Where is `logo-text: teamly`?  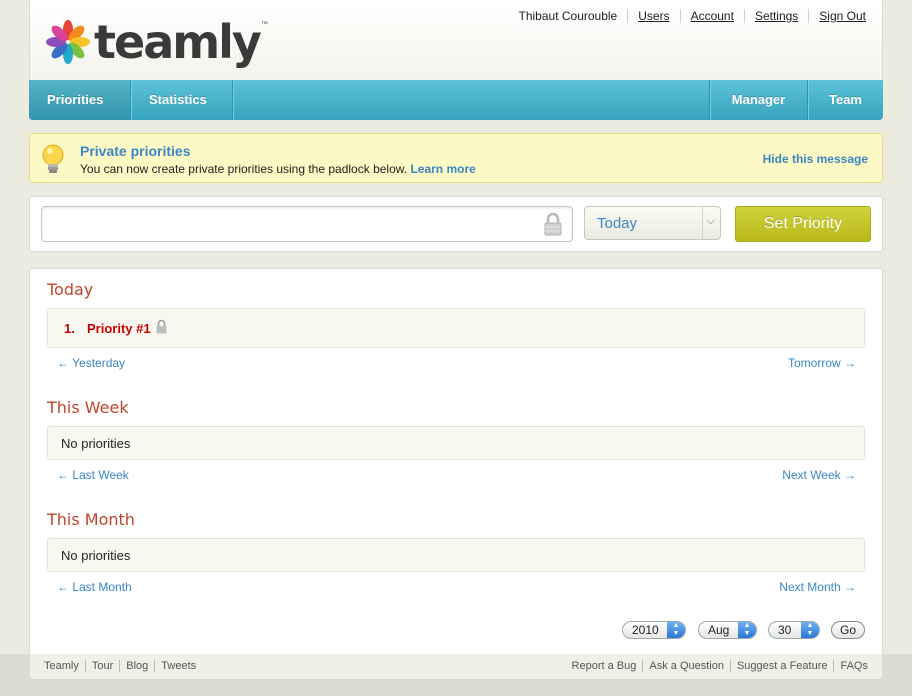
logo-text: teamly is located at coordinates (178, 42).